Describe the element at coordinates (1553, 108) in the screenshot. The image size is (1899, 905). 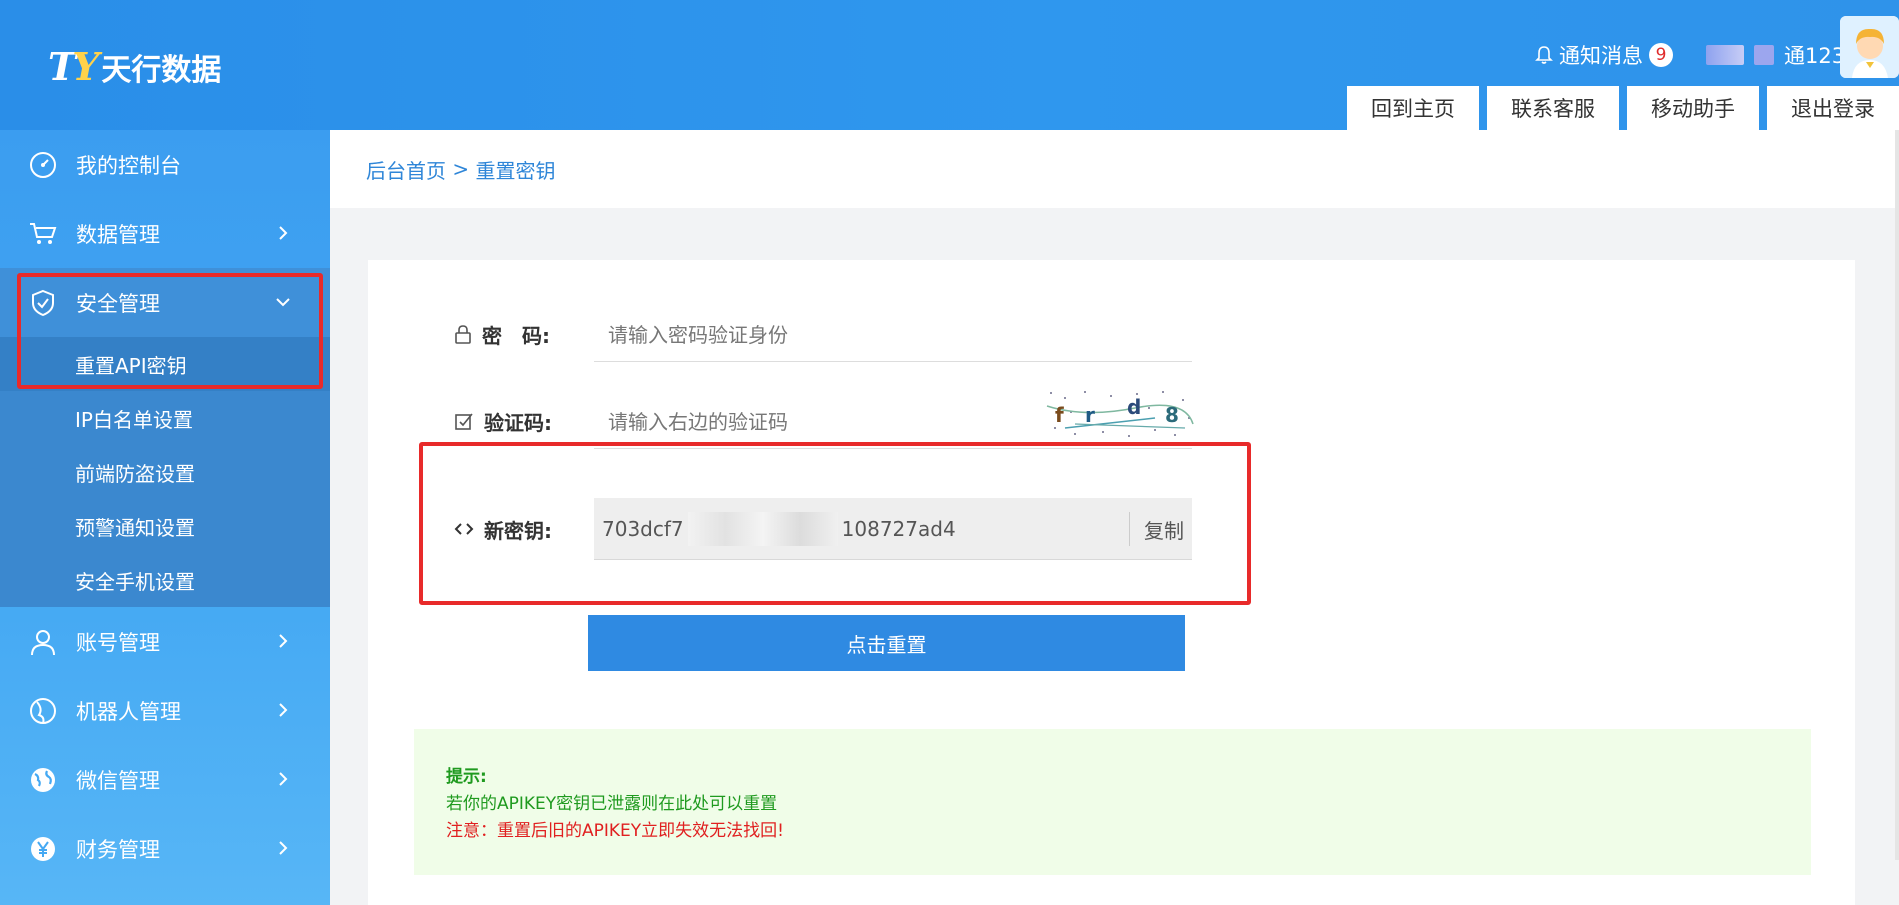
I see `support-tab: 联系客服` at that location.